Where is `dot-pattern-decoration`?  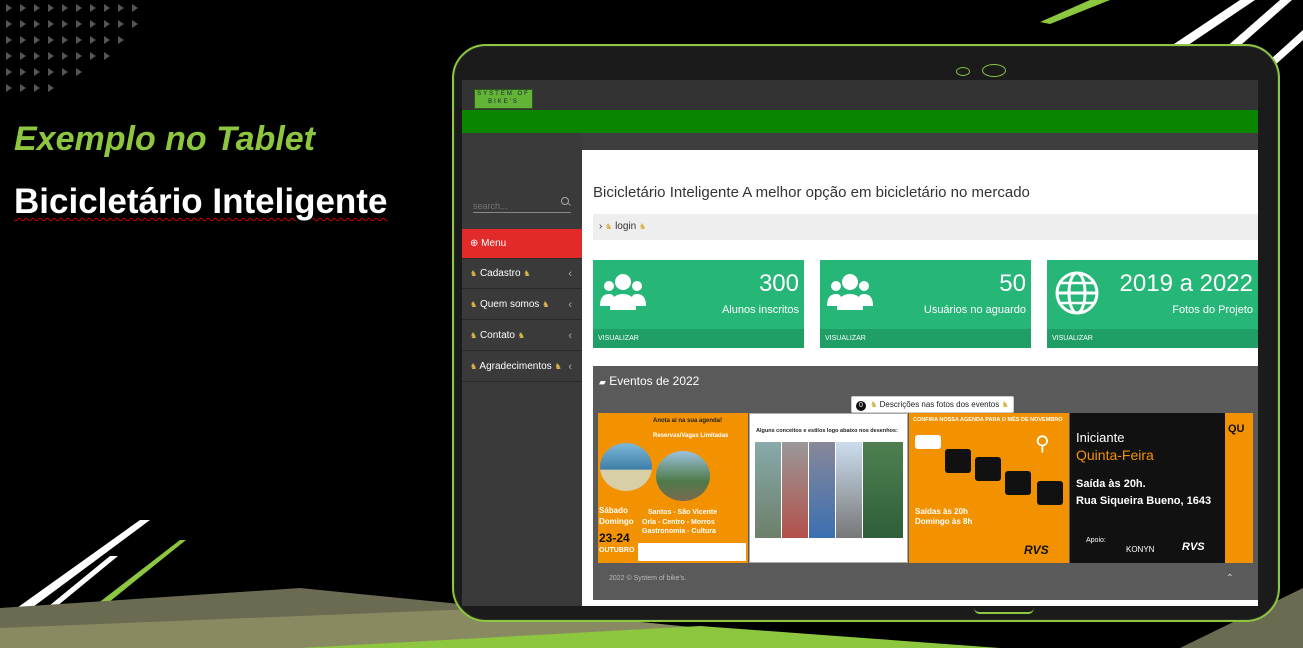 dot-pattern-decoration is located at coordinates (72, 48).